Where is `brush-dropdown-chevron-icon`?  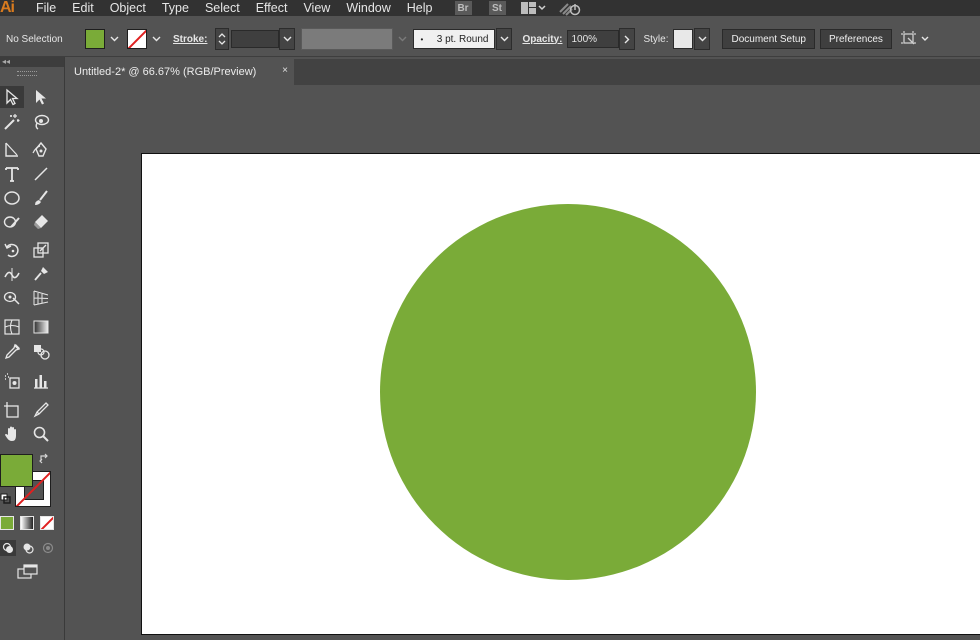
brush-dropdown-chevron-icon is located at coordinates (504, 39).